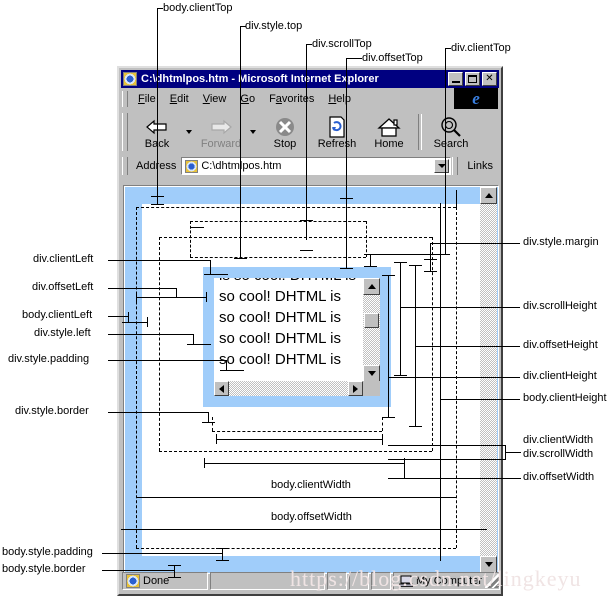  Describe the element at coordinates (440, 480) in the screenshot. I see `dim-body-clientHeight-v2` at that location.